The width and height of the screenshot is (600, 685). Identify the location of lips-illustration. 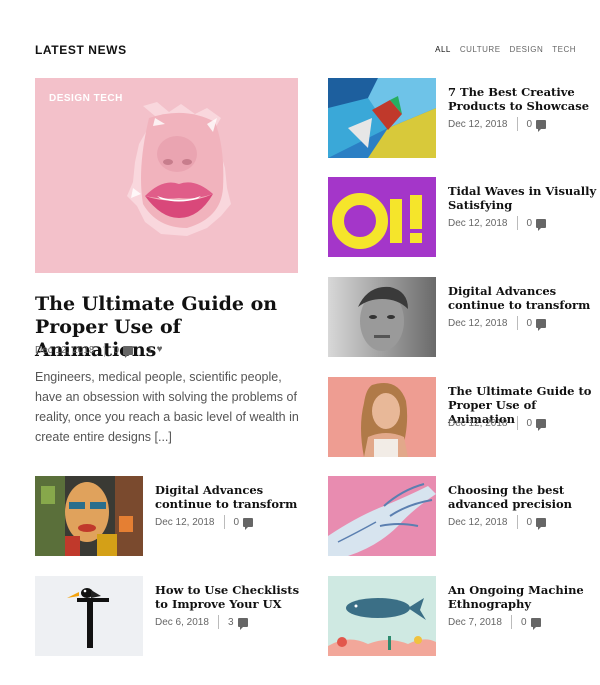
(166, 175).